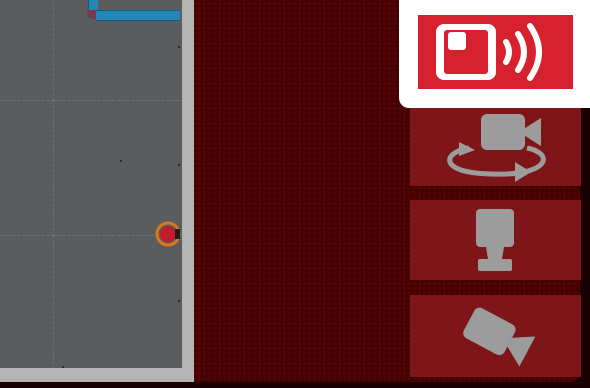  I want to click on robot, so click(168, 234).